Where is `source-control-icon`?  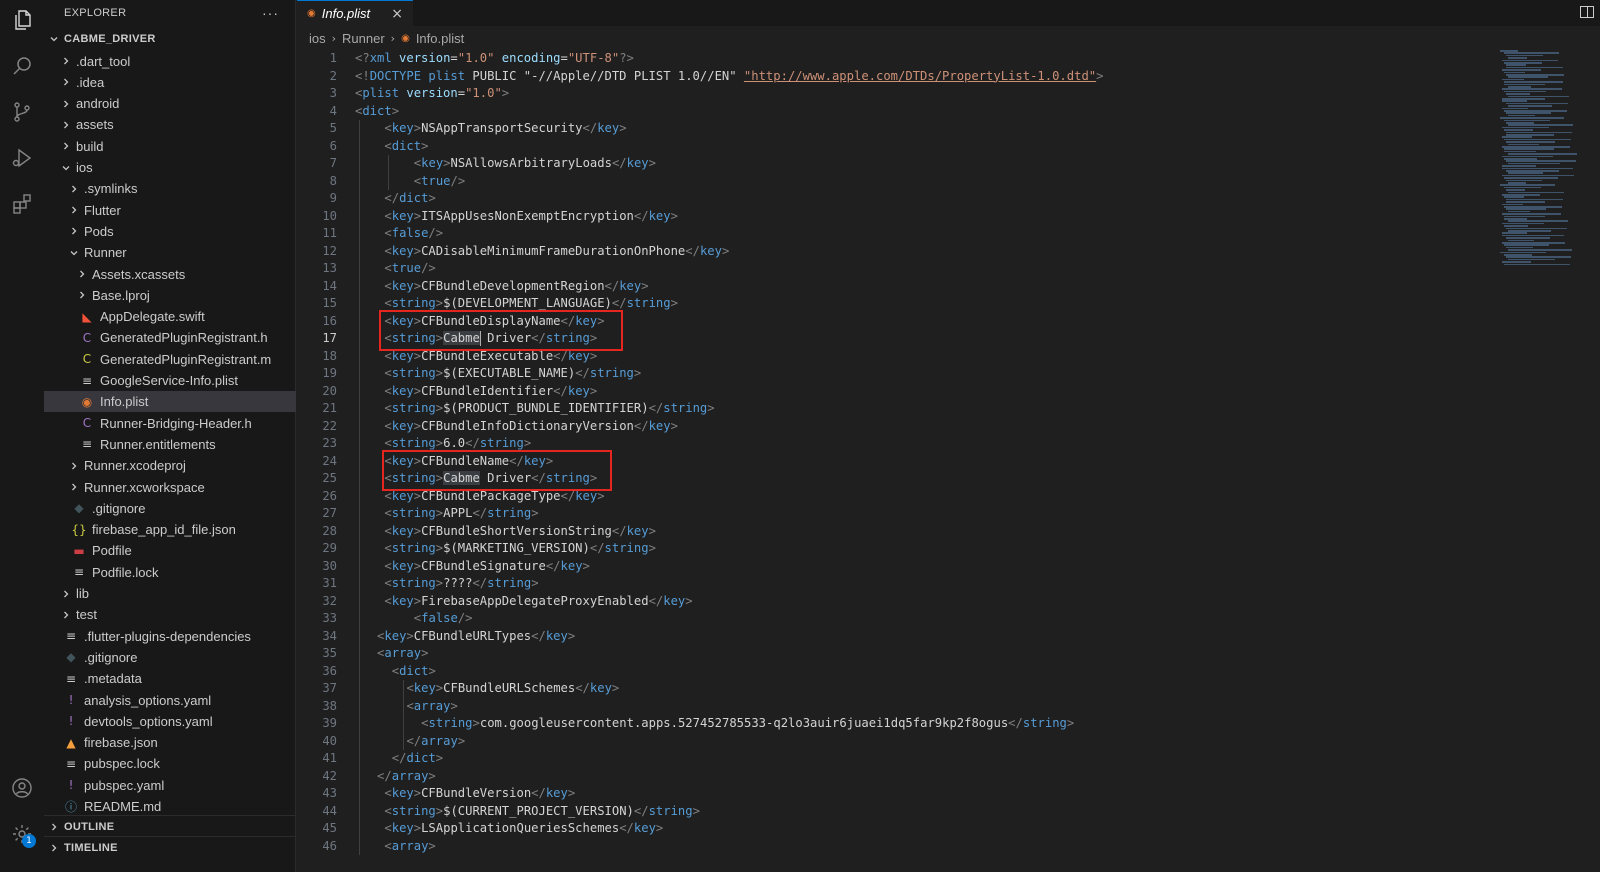
source-control-icon is located at coordinates (22, 112).